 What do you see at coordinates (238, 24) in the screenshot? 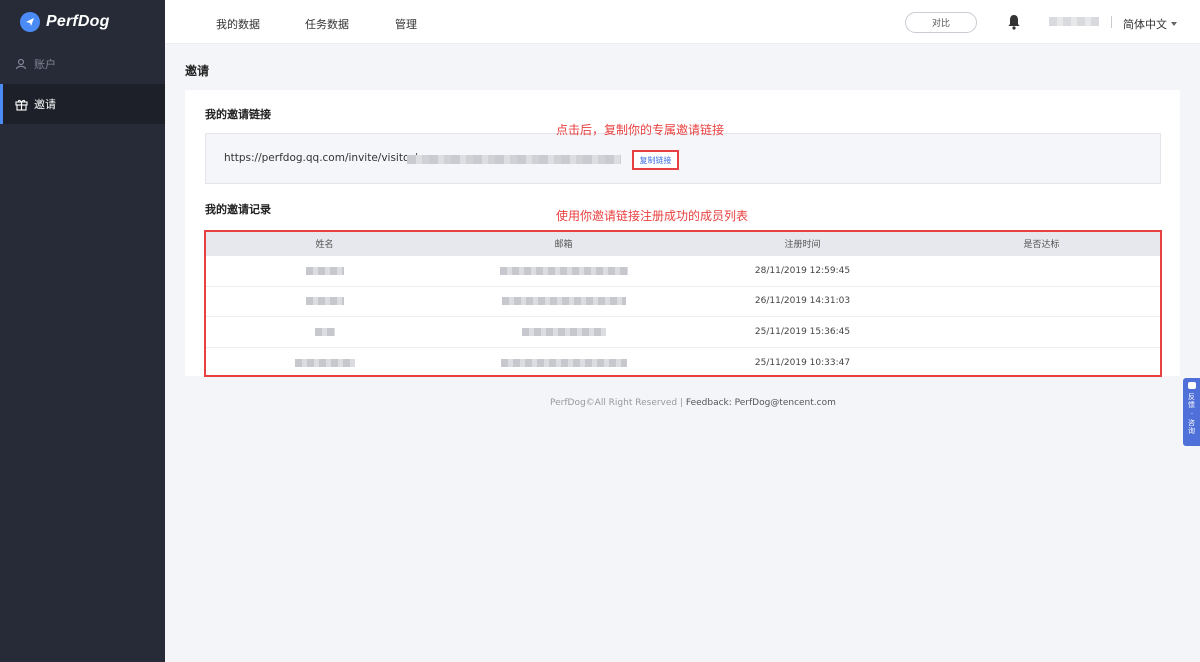
I see `nav-my-data: 我的数据` at bounding box center [238, 24].